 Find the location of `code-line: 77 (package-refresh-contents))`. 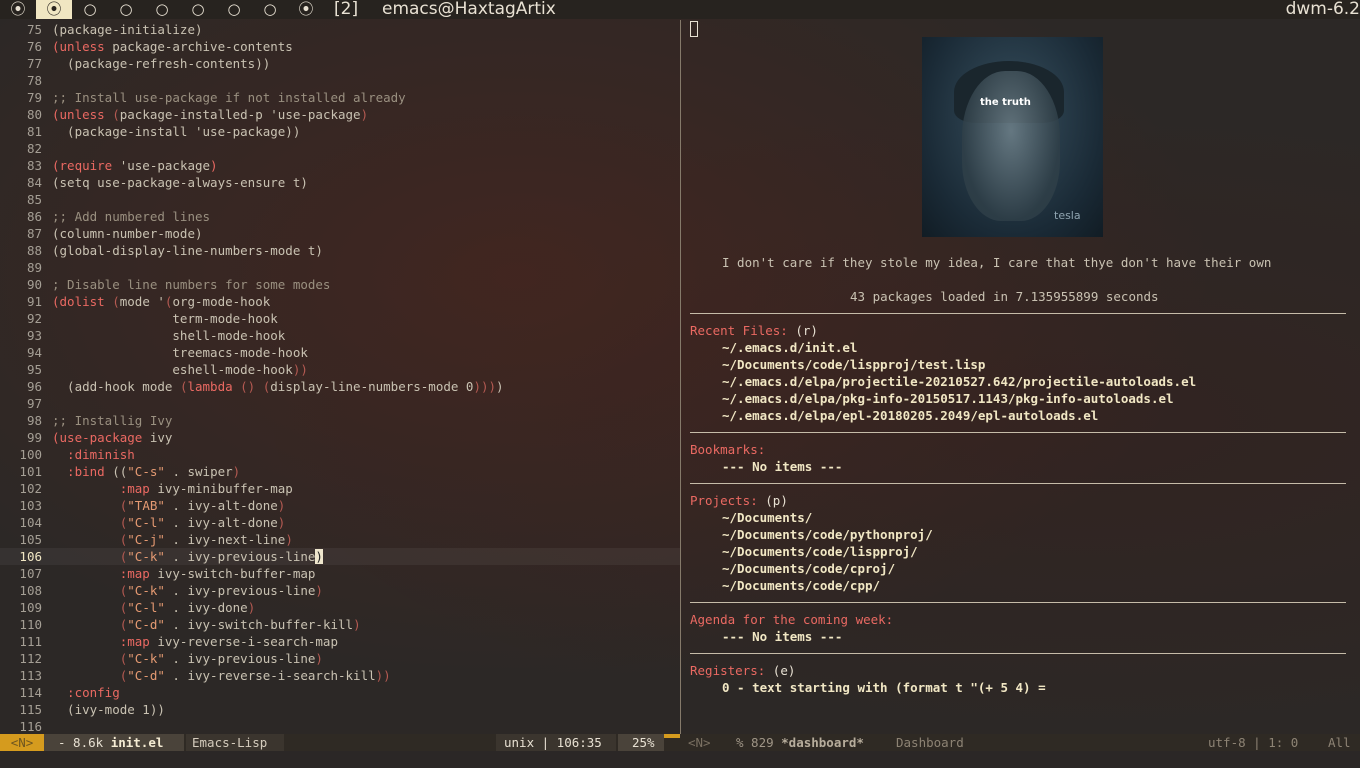

code-line: 77 (package-refresh-contents)) is located at coordinates (340, 63).